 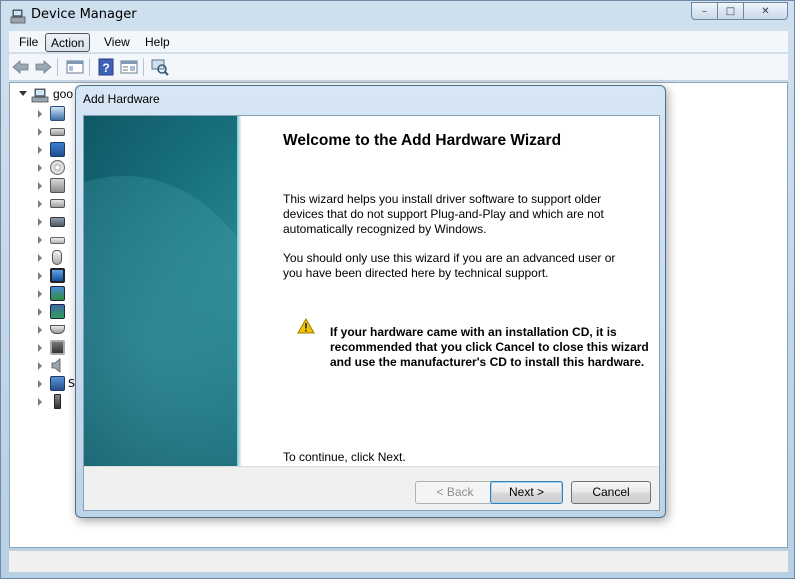 I want to click on tree-node-computer, so click(x=58, y=114).